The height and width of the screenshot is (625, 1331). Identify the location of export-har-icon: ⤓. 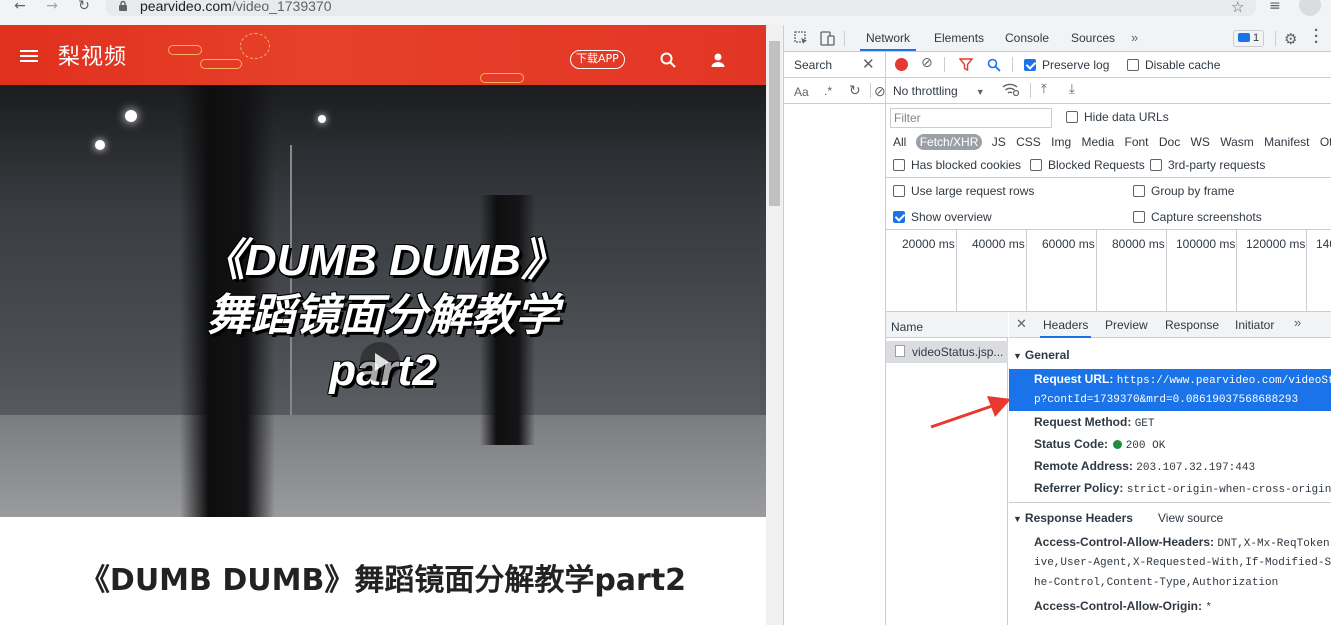
(1072, 89).